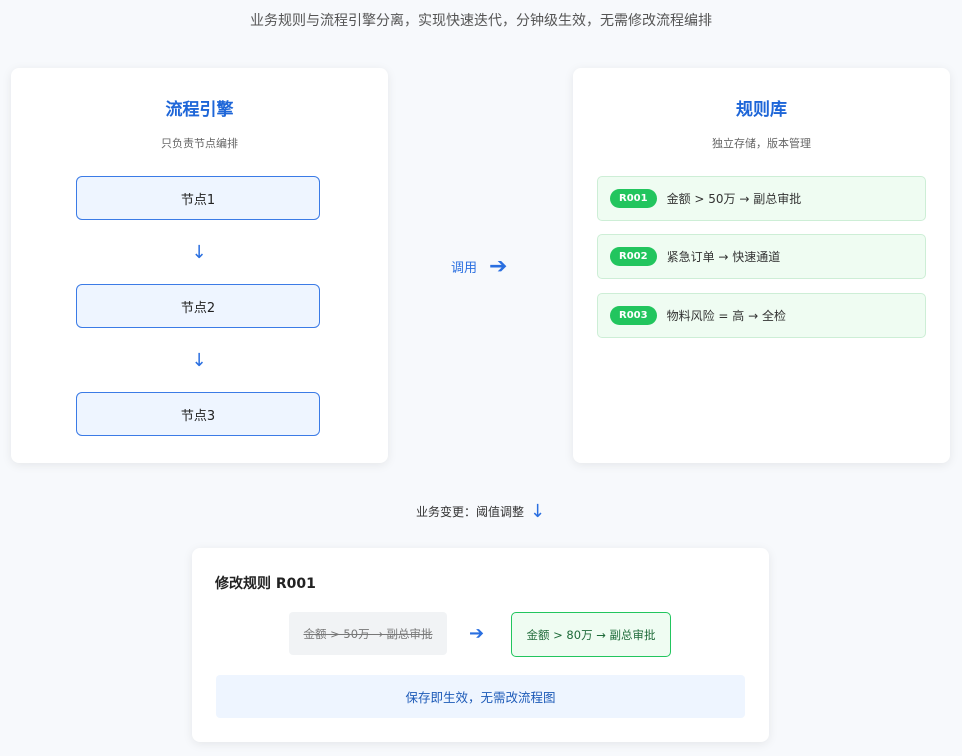 The image size is (962, 756). I want to click on engine-subtitle: 只负责节点编排, so click(199, 143).